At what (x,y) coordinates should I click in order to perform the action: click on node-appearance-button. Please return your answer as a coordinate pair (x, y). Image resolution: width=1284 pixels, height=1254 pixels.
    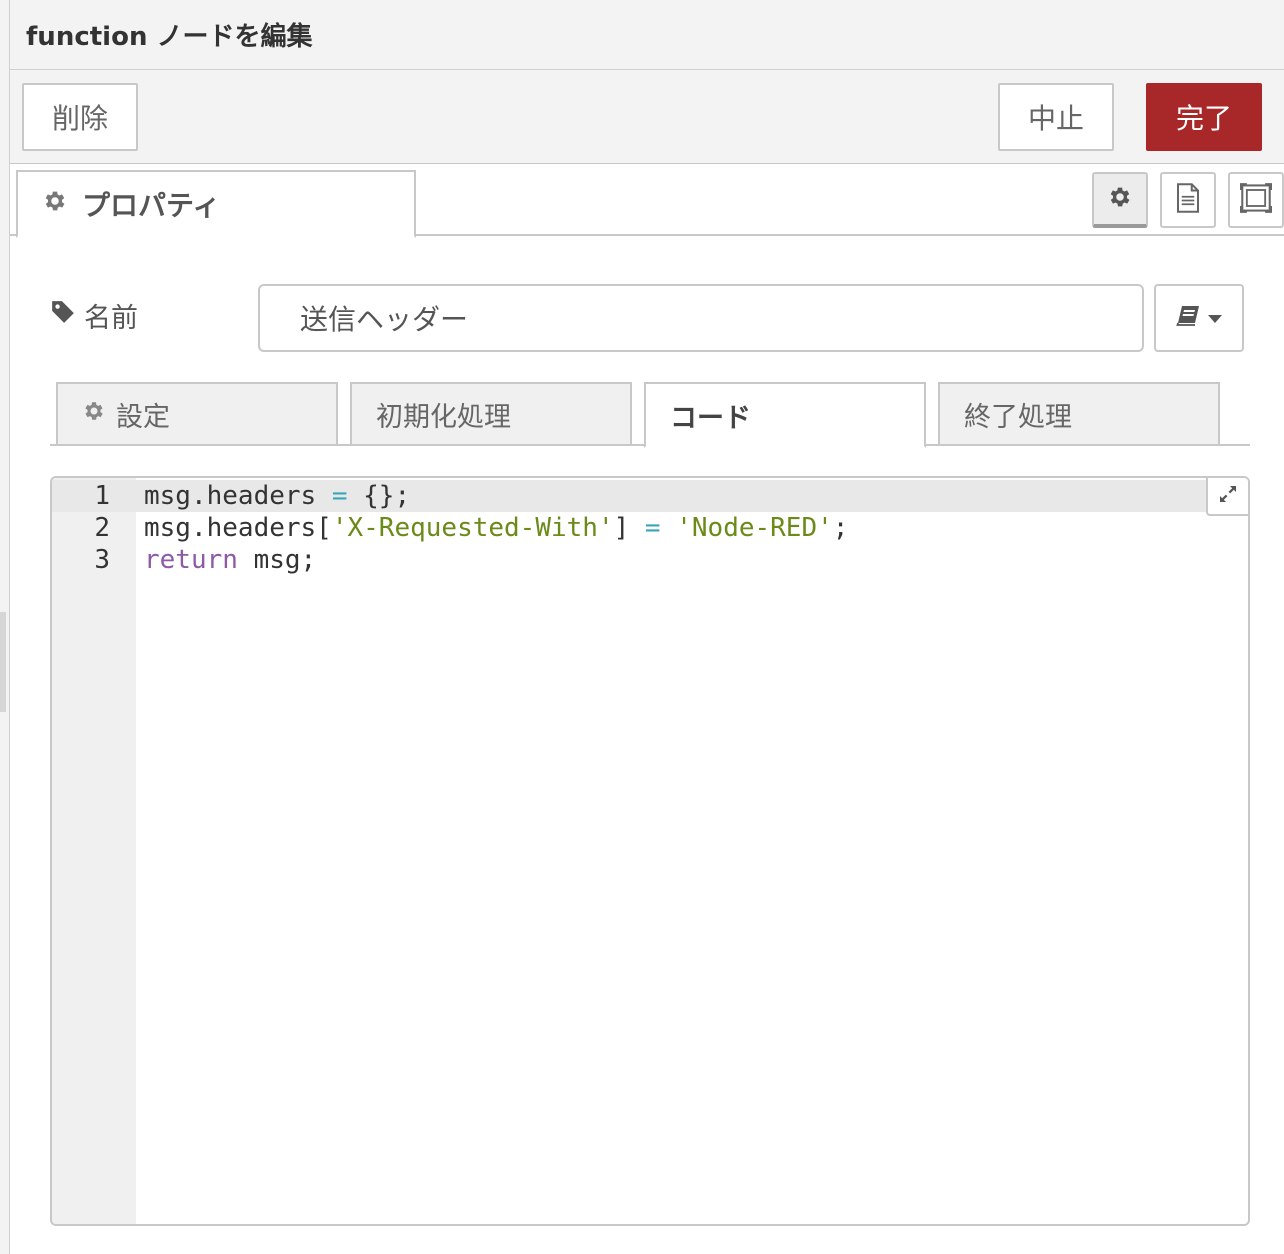
    Looking at the image, I should click on (1256, 200).